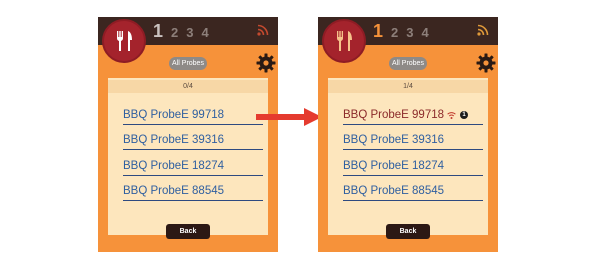  I want to click on wifi-signal-icon, so click(451, 115).